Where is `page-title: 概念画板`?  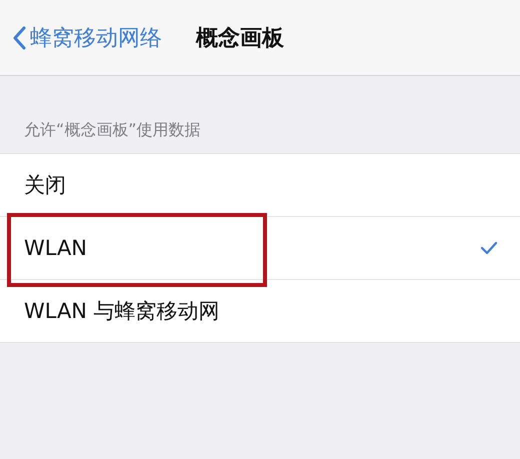 page-title: 概念画板 is located at coordinates (240, 38).